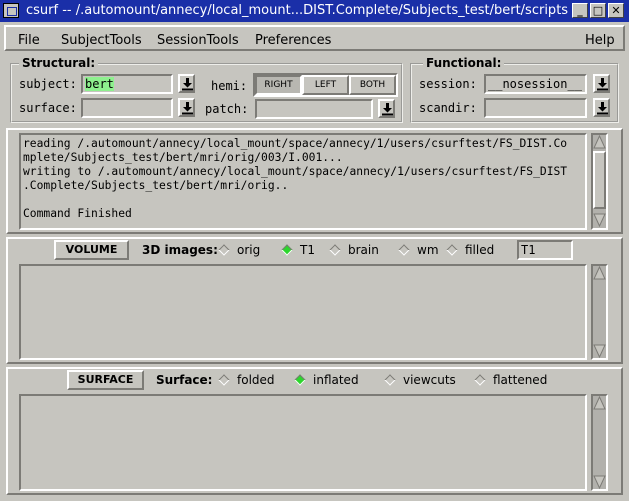  I want to click on radio-orig-label: orig, so click(248, 250).